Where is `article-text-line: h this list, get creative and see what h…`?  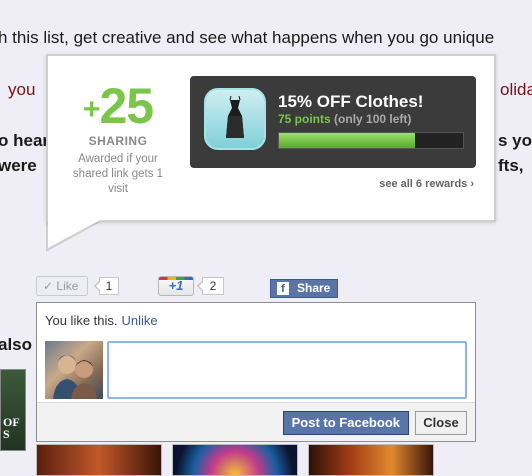 article-text-line: h this list, get creative and see what h… is located at coordinates (247, 37).